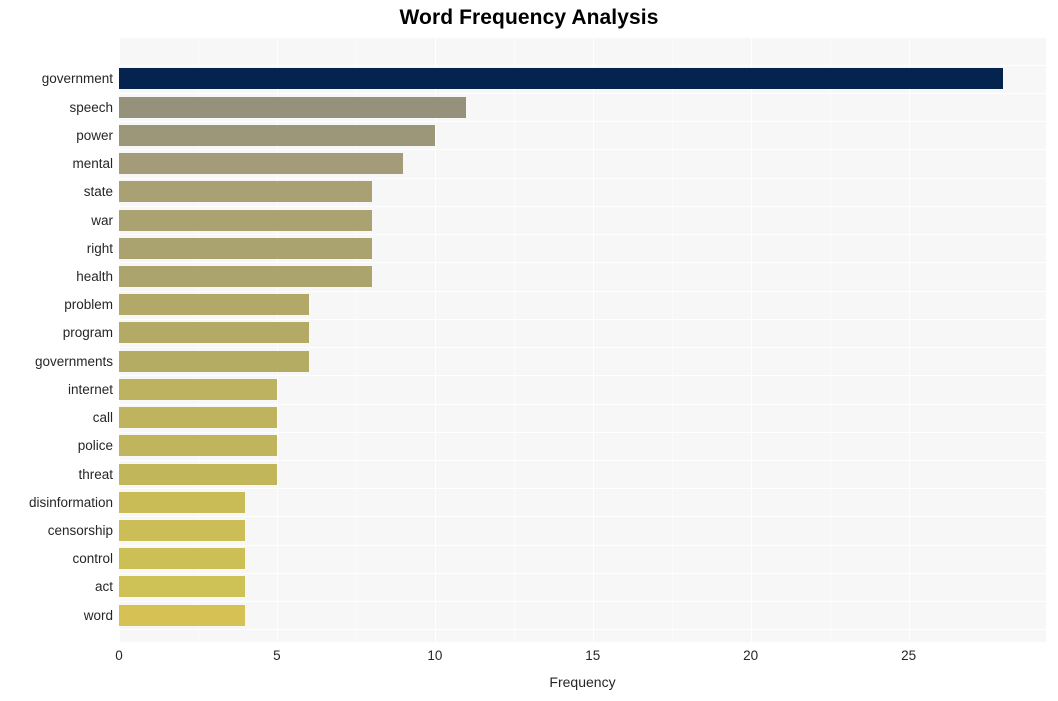 Image resolution: width=1058 pixels, height=701 pixels. What do you see at coordinates (91, 107) in the screenshot?
I see `y-axis-tick-label: speech` at bounding box center [91, 107].